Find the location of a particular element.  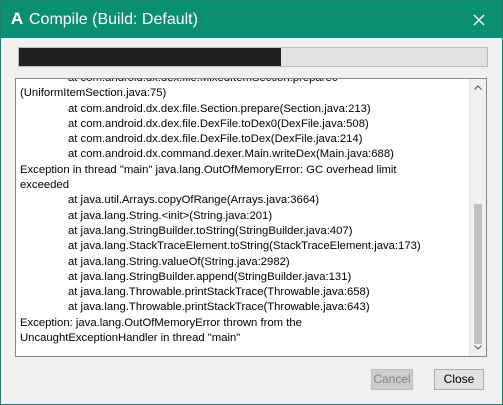

app-logo-icon: A is located at coordinates (17, 18).